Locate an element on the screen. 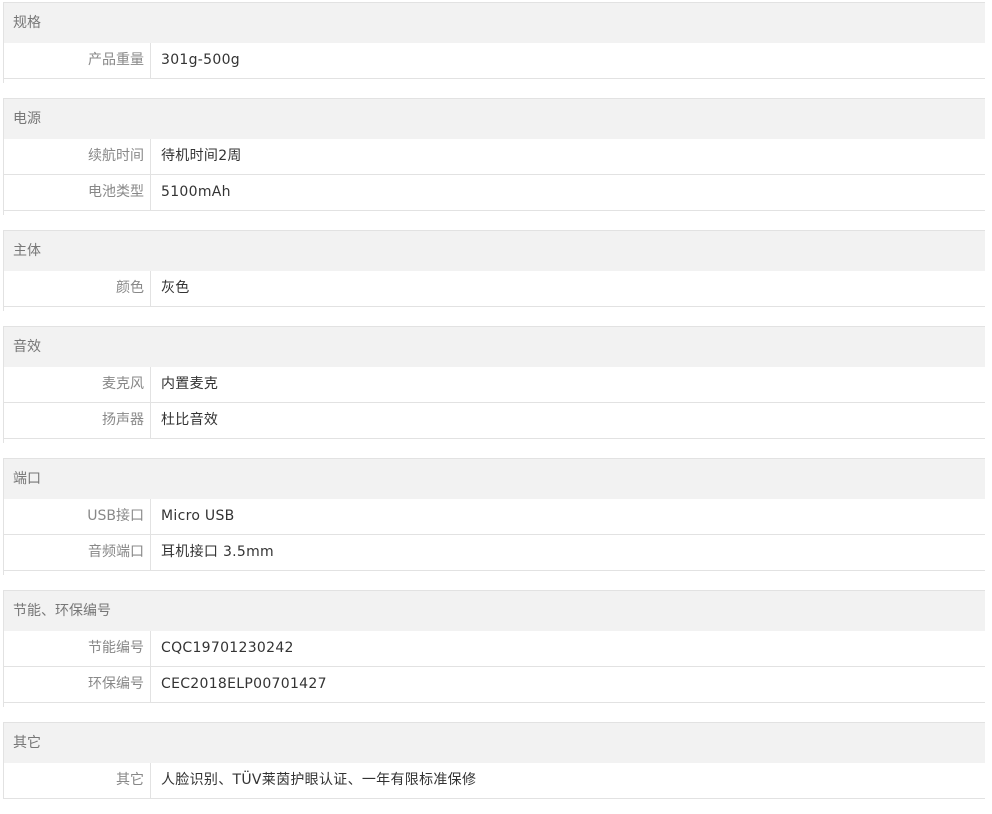 The image size is (992, 814). spec-row: 环保编号 CEC2018ELP00701427 is located at coordinates (494, 685).